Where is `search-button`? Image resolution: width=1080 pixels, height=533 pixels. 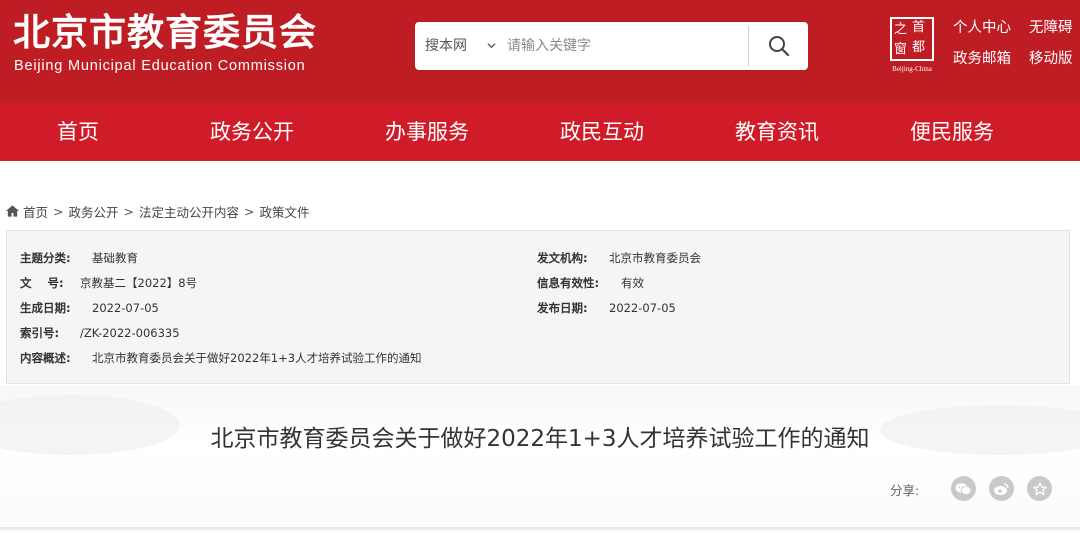 search-button is located at coordinates (778, 46).